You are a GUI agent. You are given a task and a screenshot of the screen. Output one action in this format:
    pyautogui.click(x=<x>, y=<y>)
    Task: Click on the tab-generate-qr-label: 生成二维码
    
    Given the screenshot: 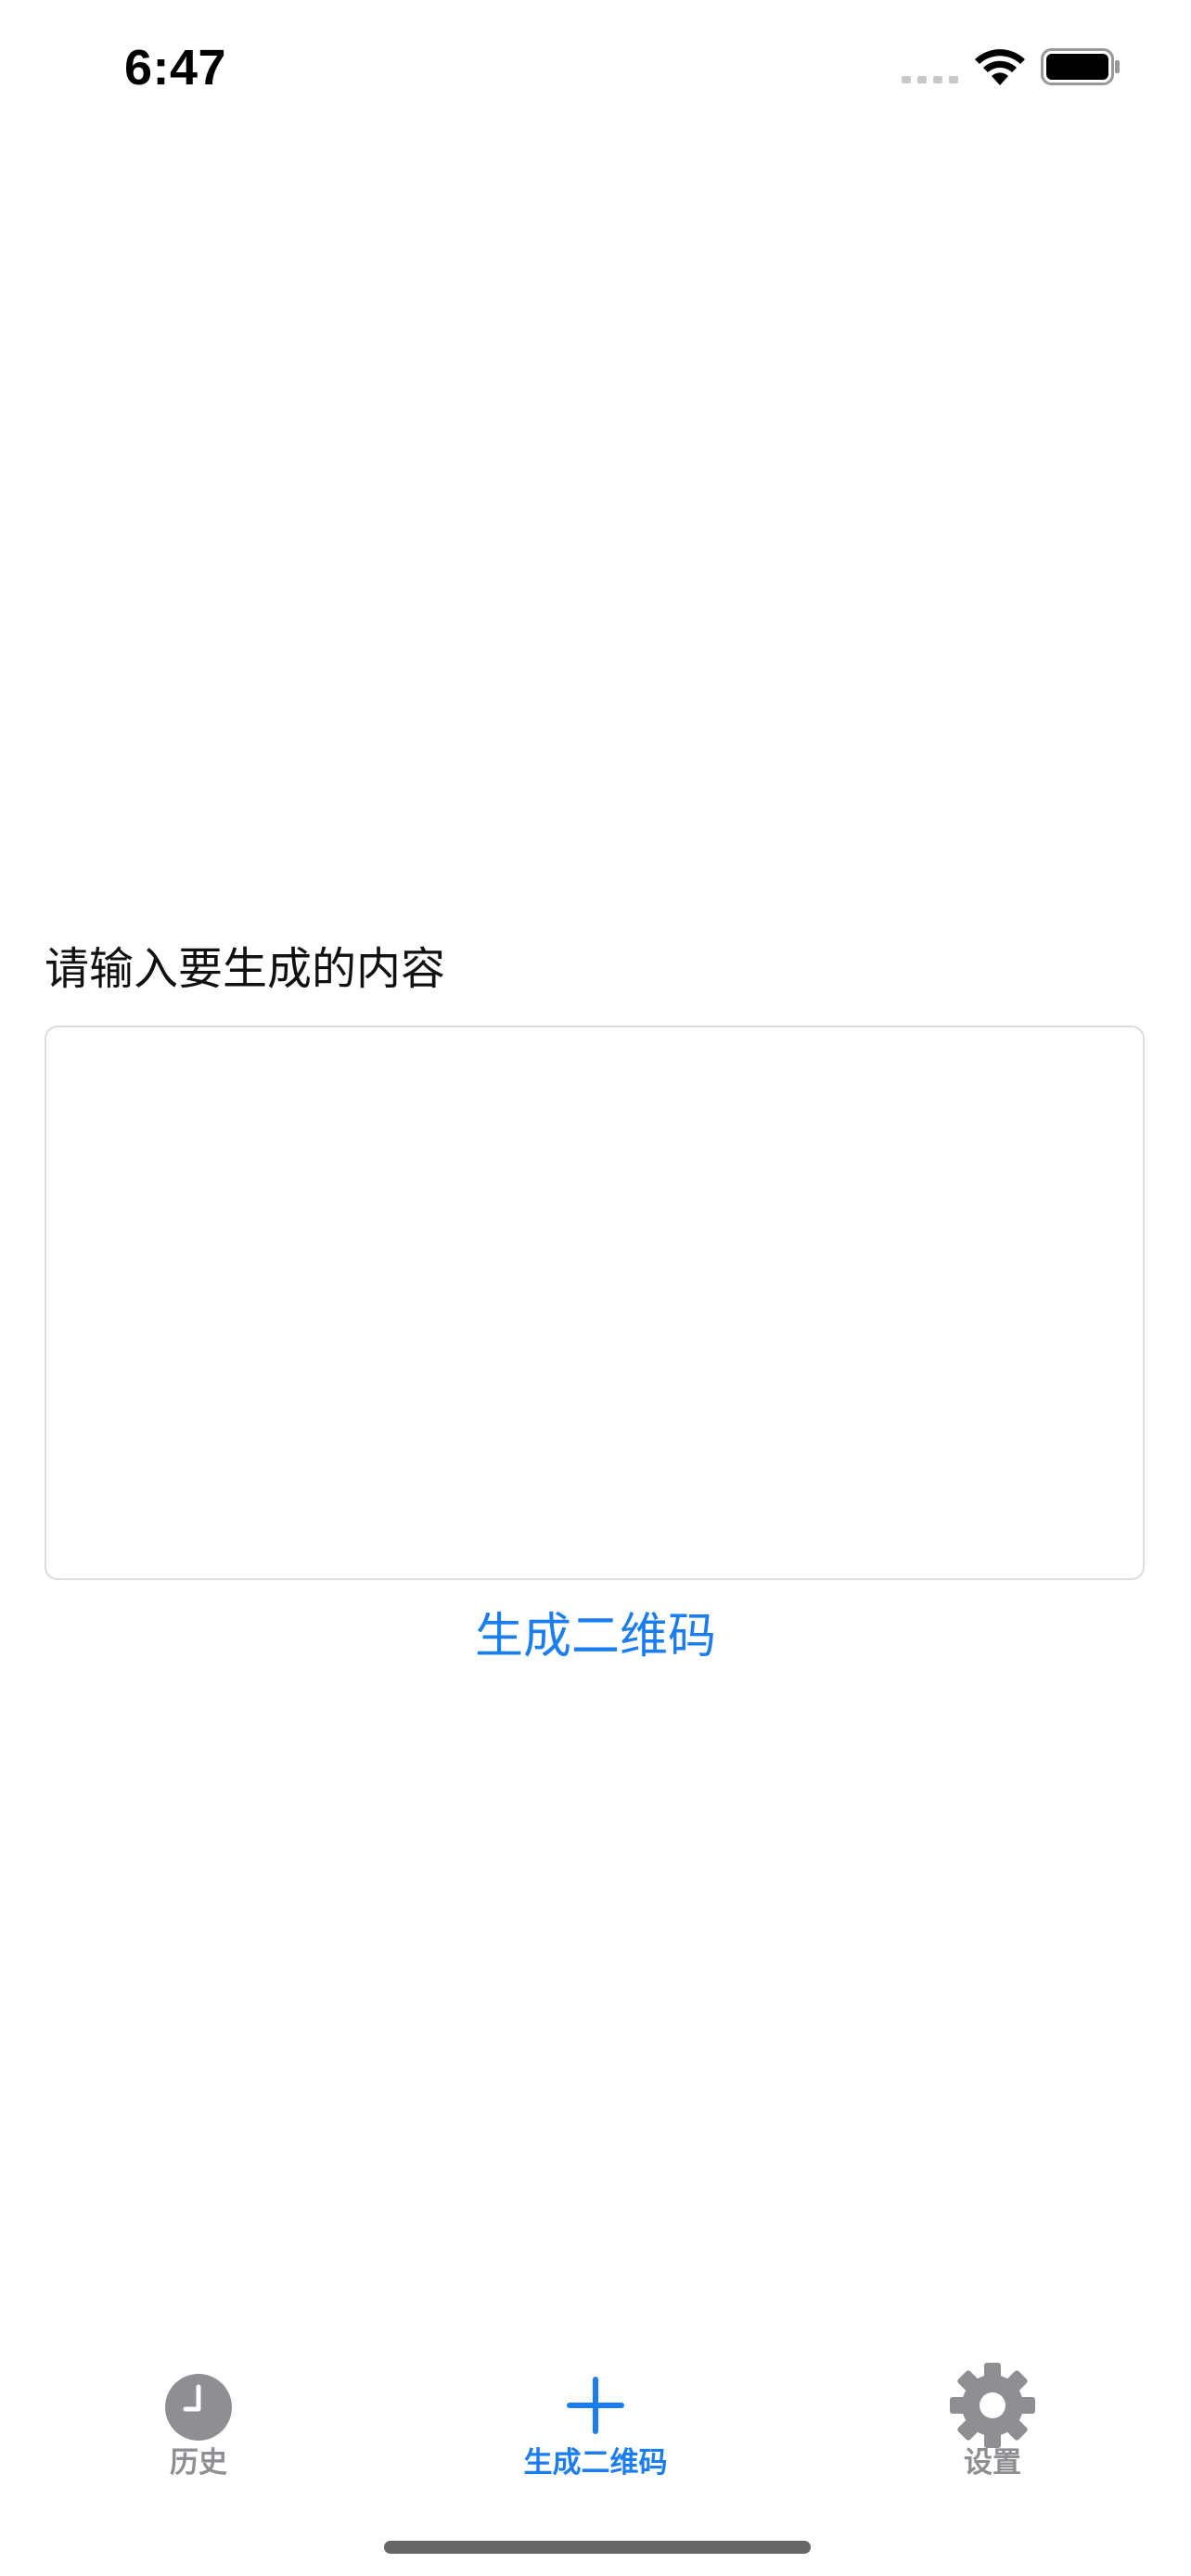 What is the action you would take?
    pyautogui.click(x=595, y=2463)
    